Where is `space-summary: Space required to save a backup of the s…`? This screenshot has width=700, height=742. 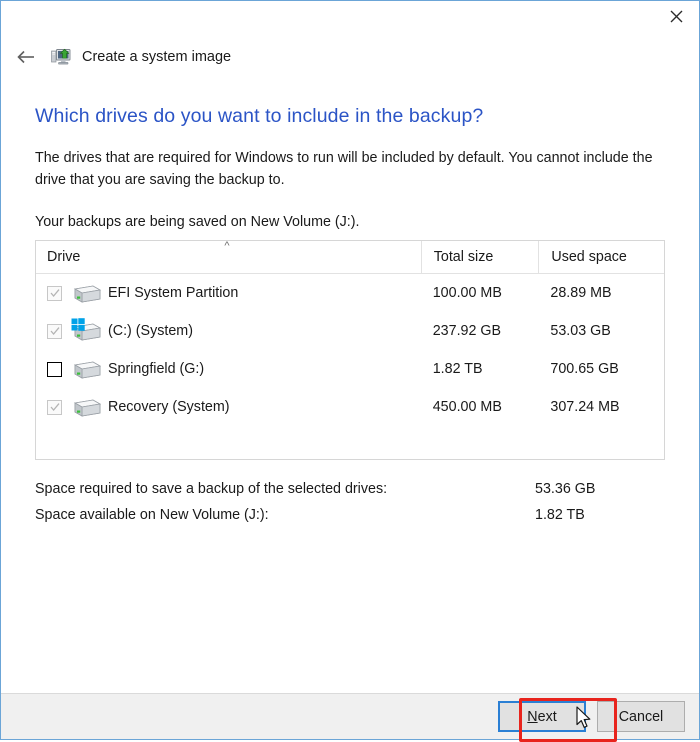 space-summary: Space required to save a backup of the s… is located at coordinates (350, 502).